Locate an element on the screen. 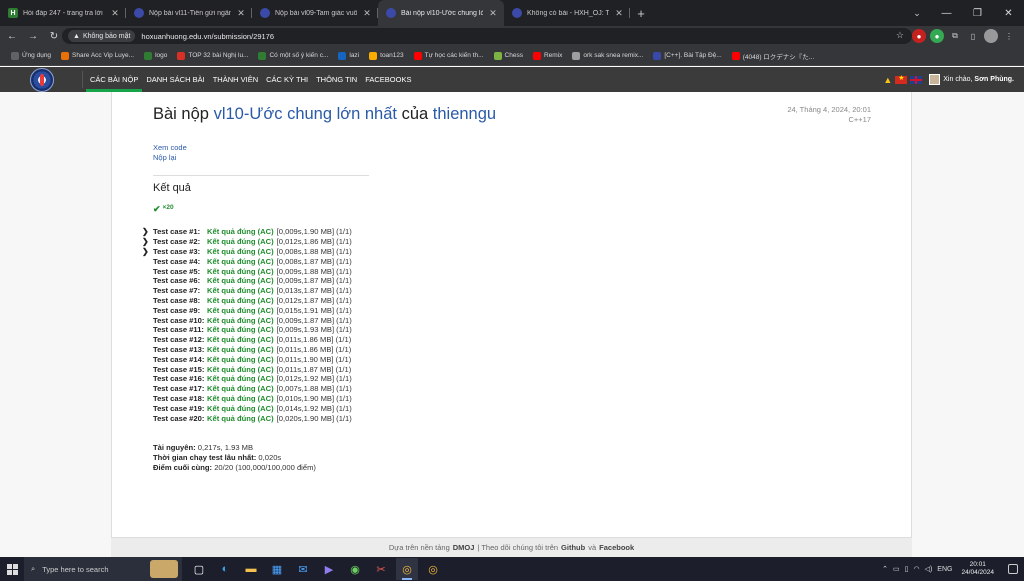 This screenshot has width=1024, height=581. bookmark-item: lazi is located at coordinates (348, 55).